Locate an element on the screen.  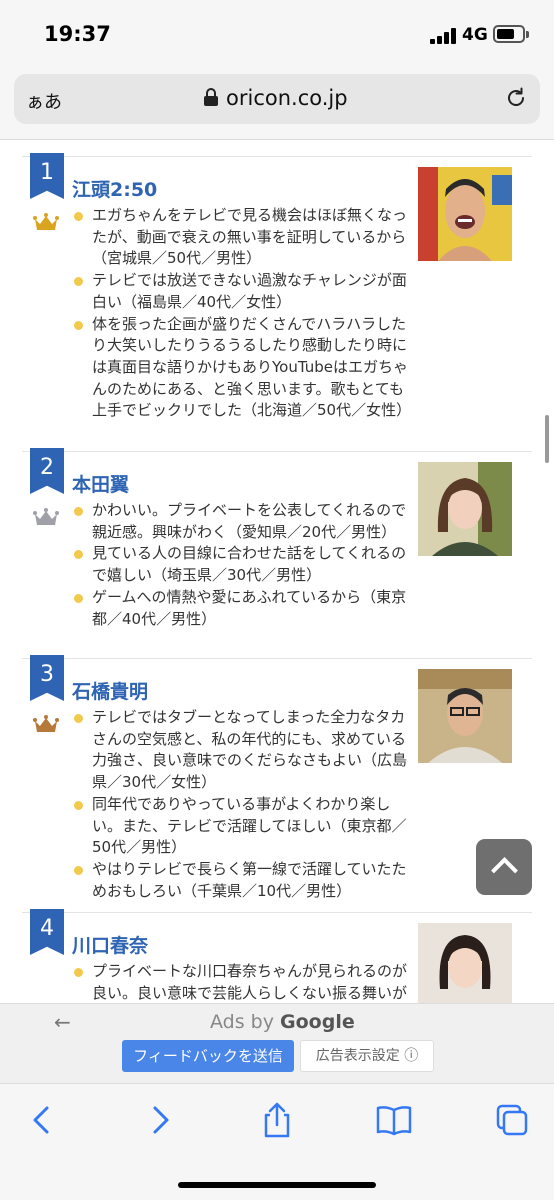
battery-level is located at coordinates (505, 34).